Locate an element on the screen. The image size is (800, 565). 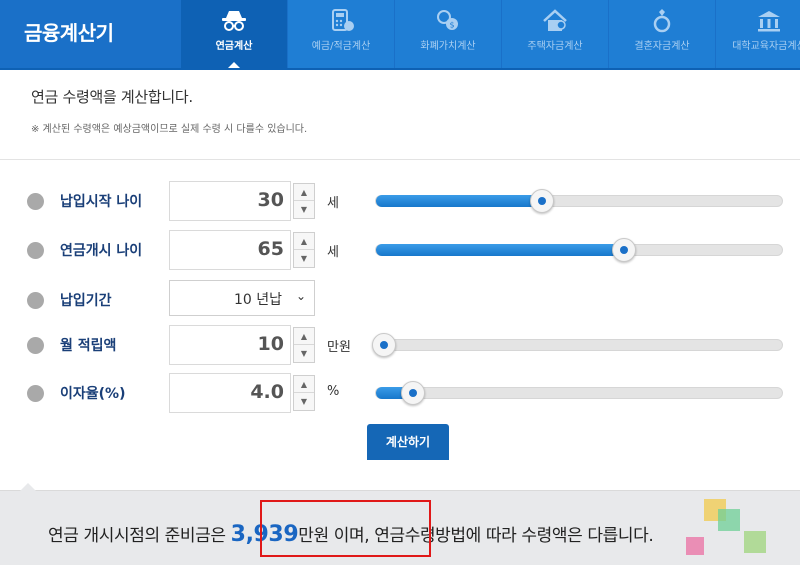
monthly-stepper: ▲ ▼ is located at coordinates (304, 345).